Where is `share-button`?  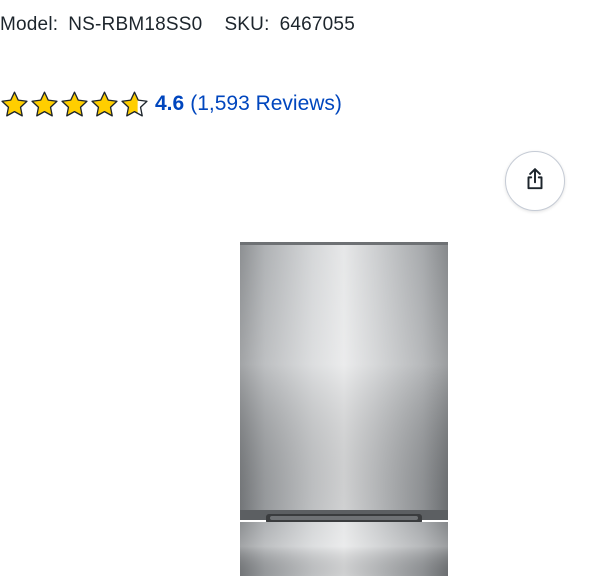
share-button is located at coordinates (535, 181).